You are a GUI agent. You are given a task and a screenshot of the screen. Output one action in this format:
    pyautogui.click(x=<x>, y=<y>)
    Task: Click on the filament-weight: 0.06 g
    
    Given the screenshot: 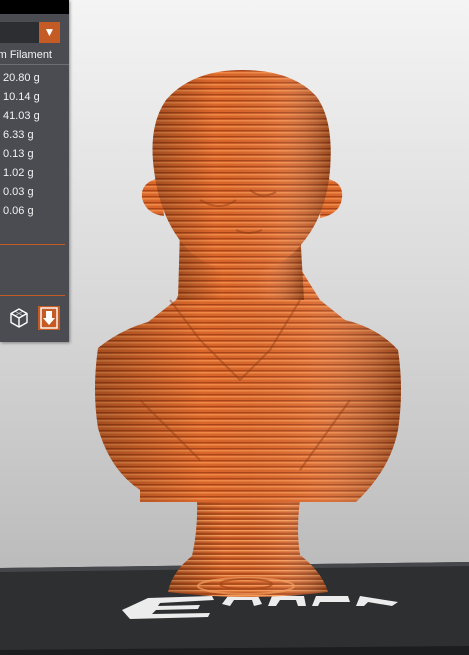 What is the action you would take?
    pyautogui.click(x=18, y=211)
    